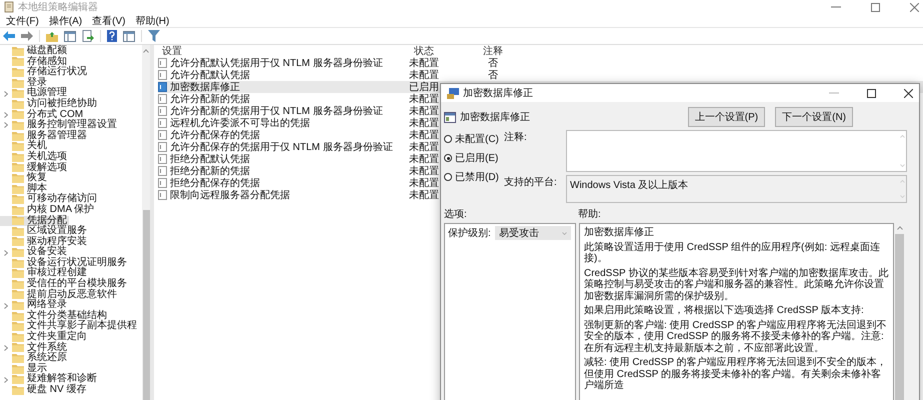 The width and height of the screenshot is (923, 400). I want to click on help-paragraph: 如果启用此策略设置，将根据以下选项选择 CredSSP 版本支持:, so click(724, 310).